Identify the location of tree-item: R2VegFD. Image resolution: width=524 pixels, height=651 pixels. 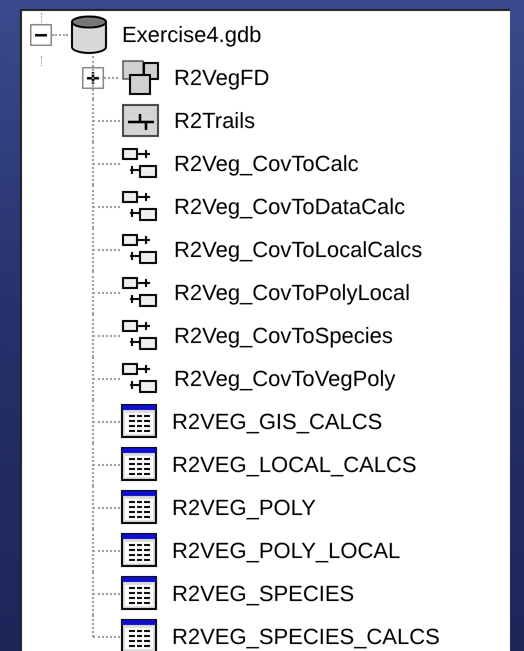
(222, 77).